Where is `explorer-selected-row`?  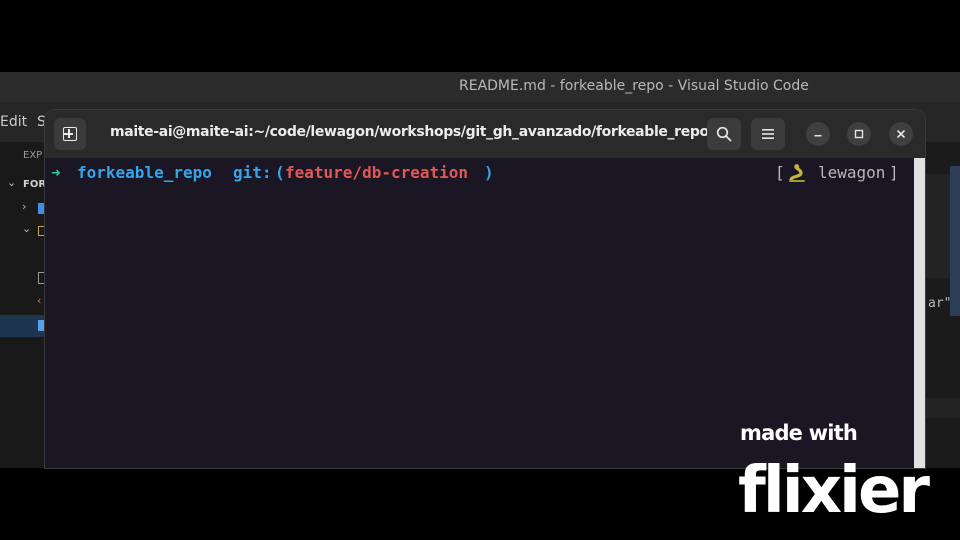
explorer-selected-row is located at coordinates (23, 326).